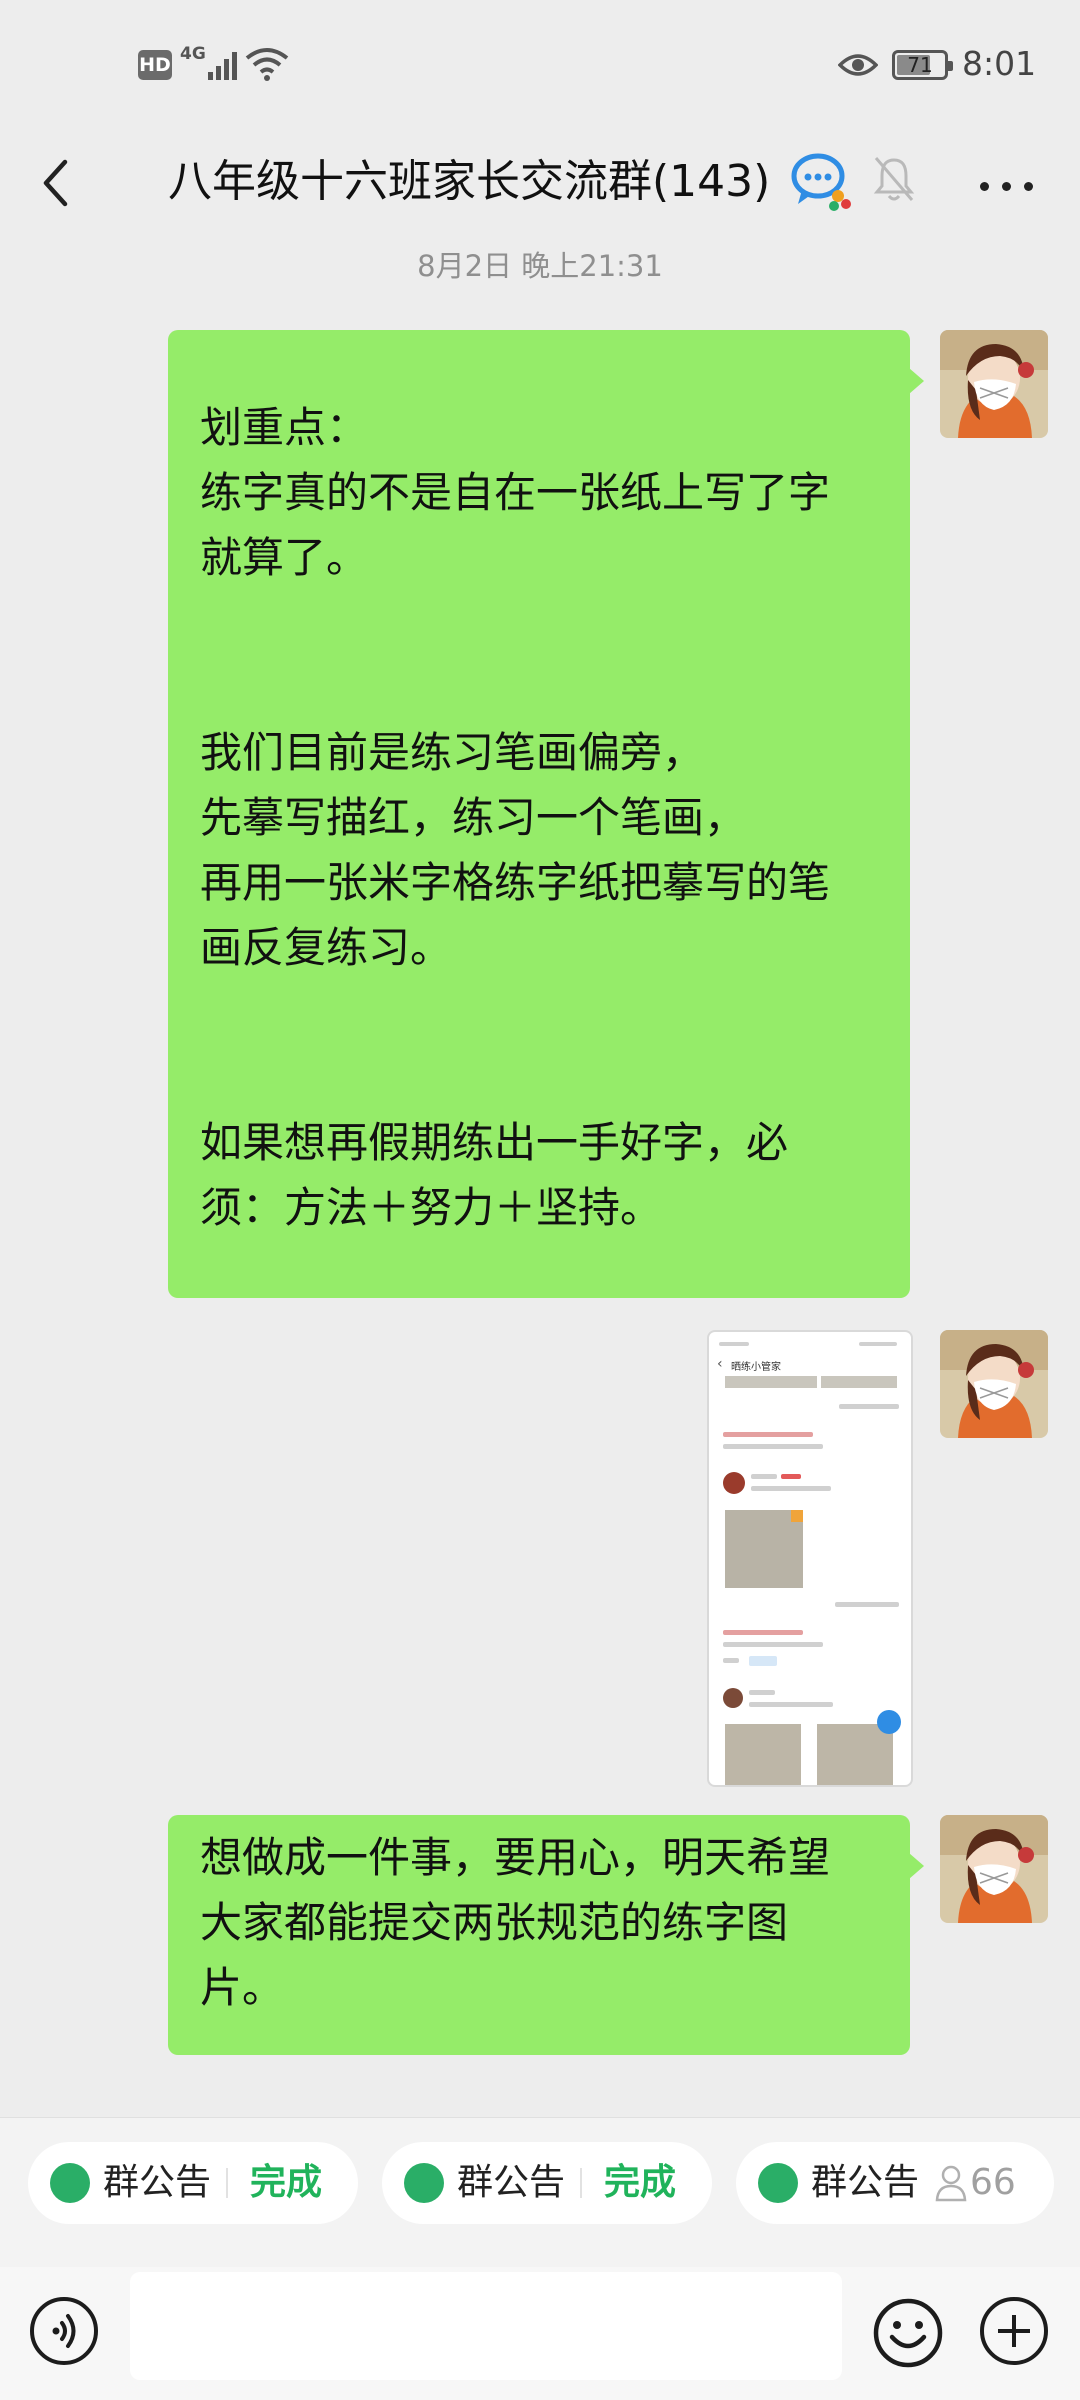  I want to click on announcement-bar: 群公告 完成 群公告 完成 群公告 66, so click(540, 2192).